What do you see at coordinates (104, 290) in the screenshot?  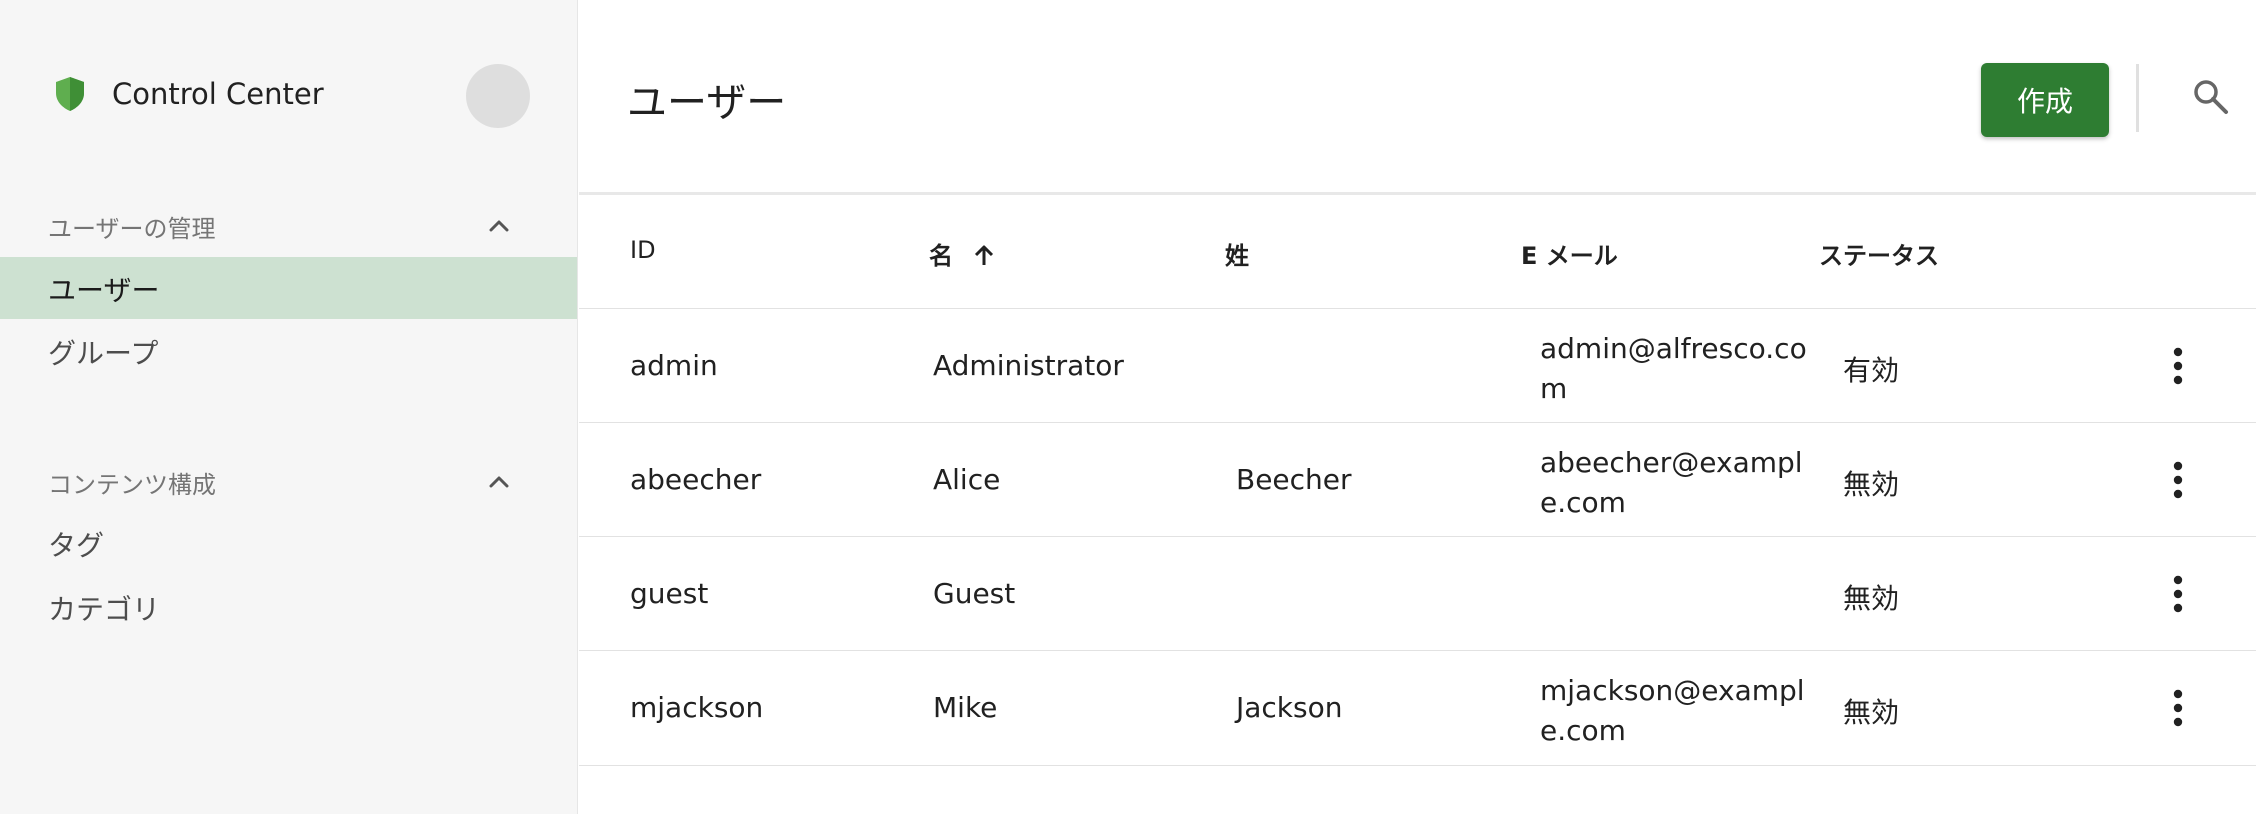 I see `sidebar-item-label: ユーザー` at bounding box center [104, 290].